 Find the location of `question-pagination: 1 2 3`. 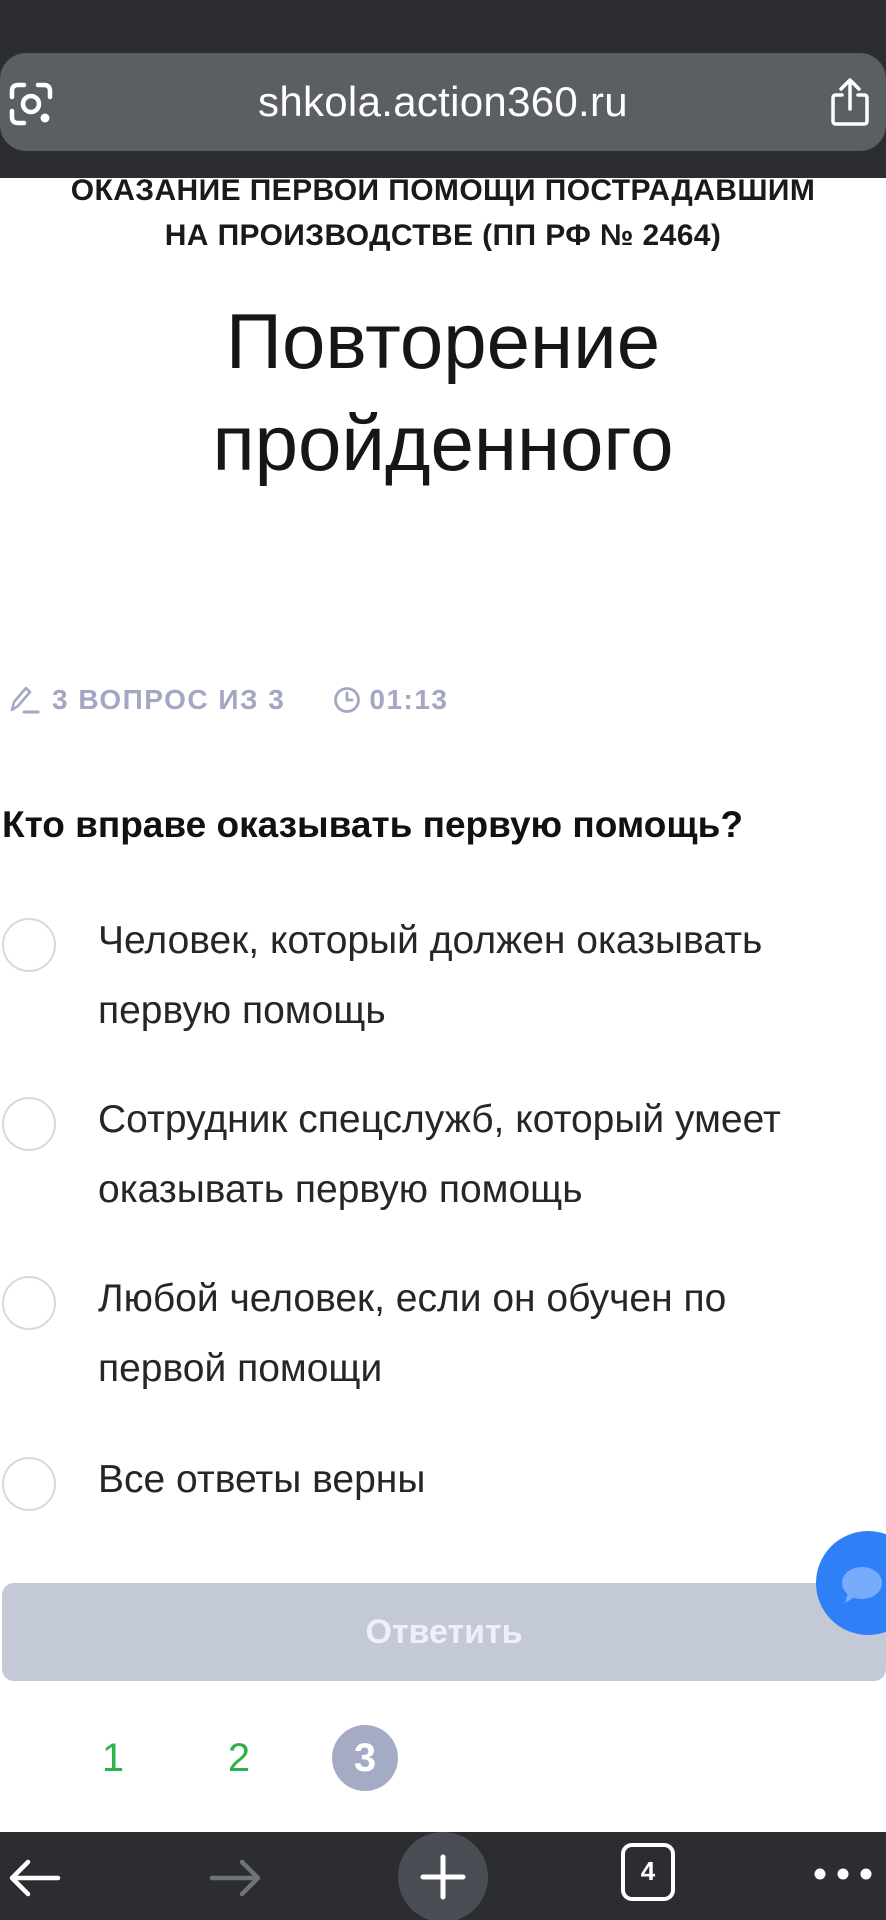

question-pagination: 1 2 3 is located at coordinates (443, 1758).